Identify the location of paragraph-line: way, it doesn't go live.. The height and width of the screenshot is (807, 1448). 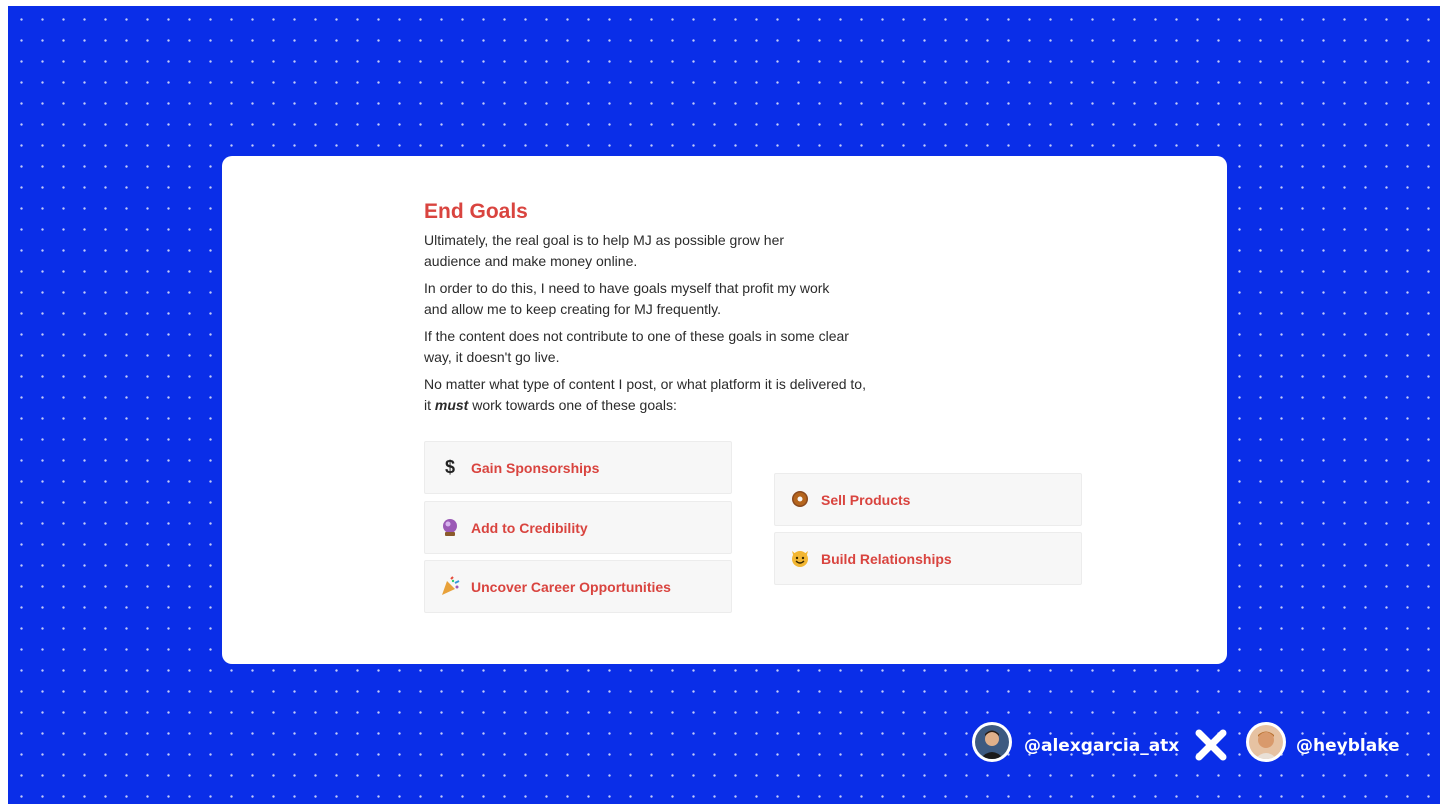
(492, 357).